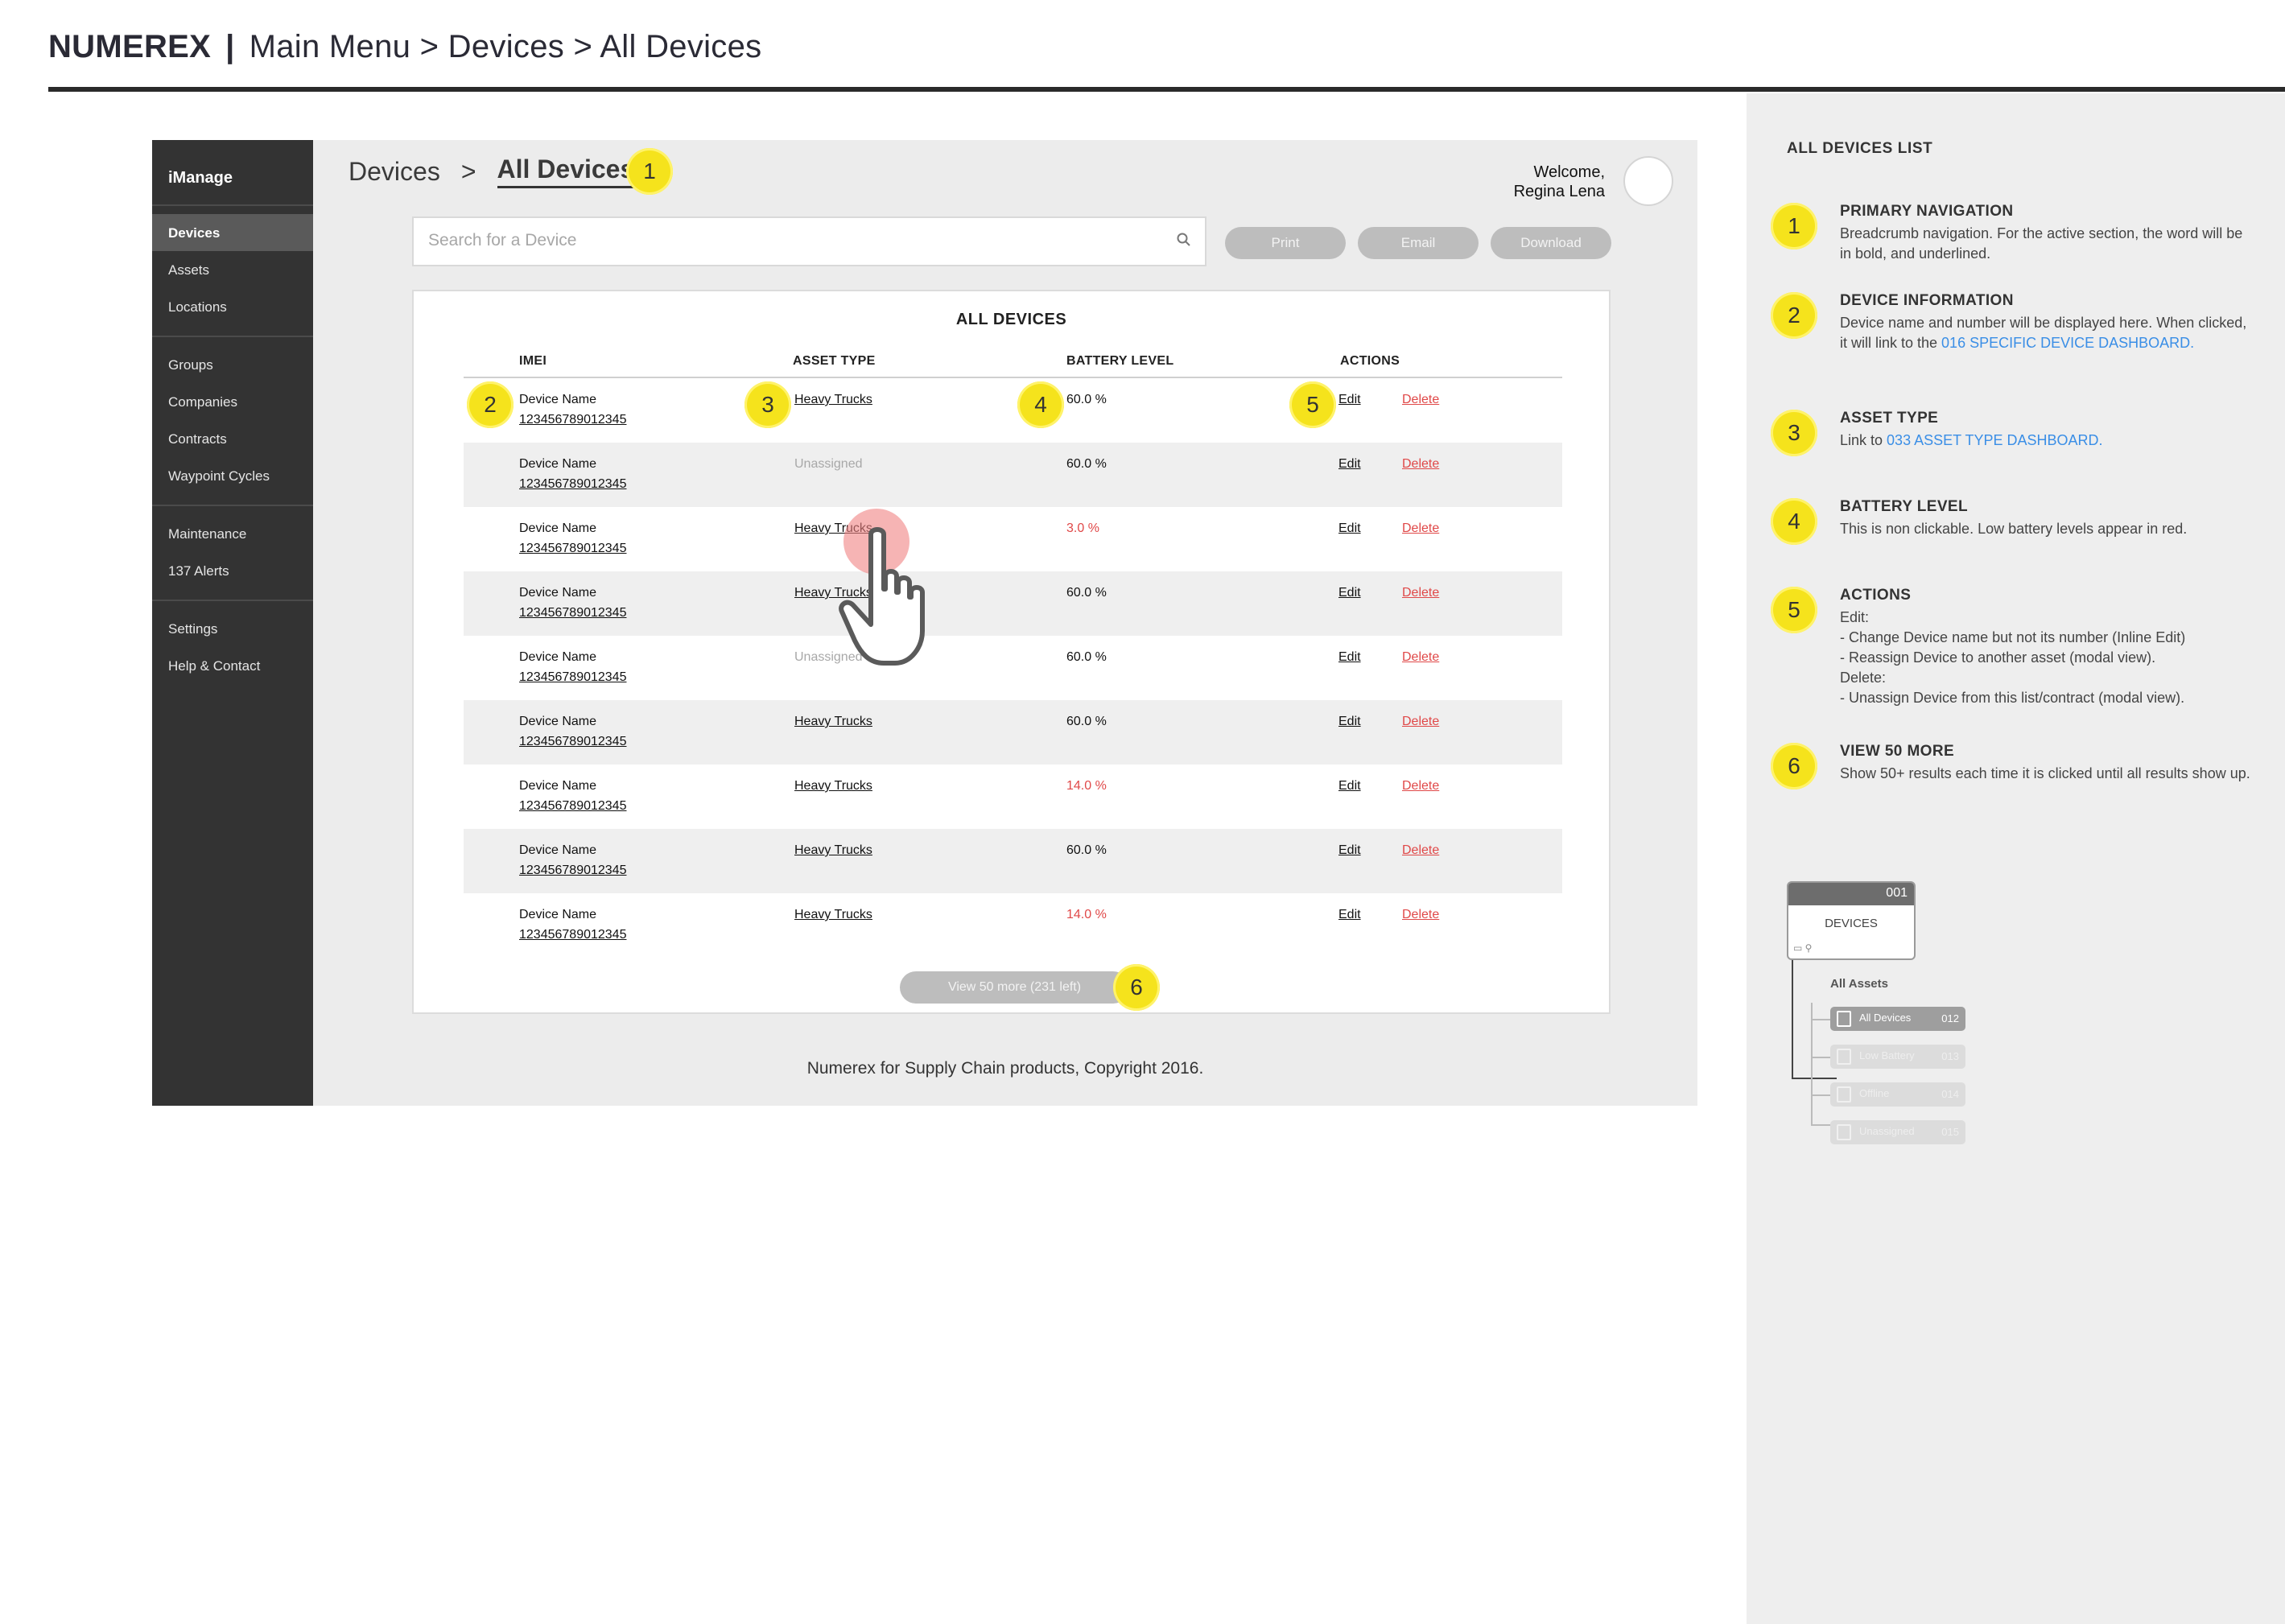 Image resolution: width=2285 pixels, height=1624 pixels. What do you see at coordinates (233, 401) in the screenshot?
I see `sidebar-item-companies: Companies` at bounding box center [233, 401].